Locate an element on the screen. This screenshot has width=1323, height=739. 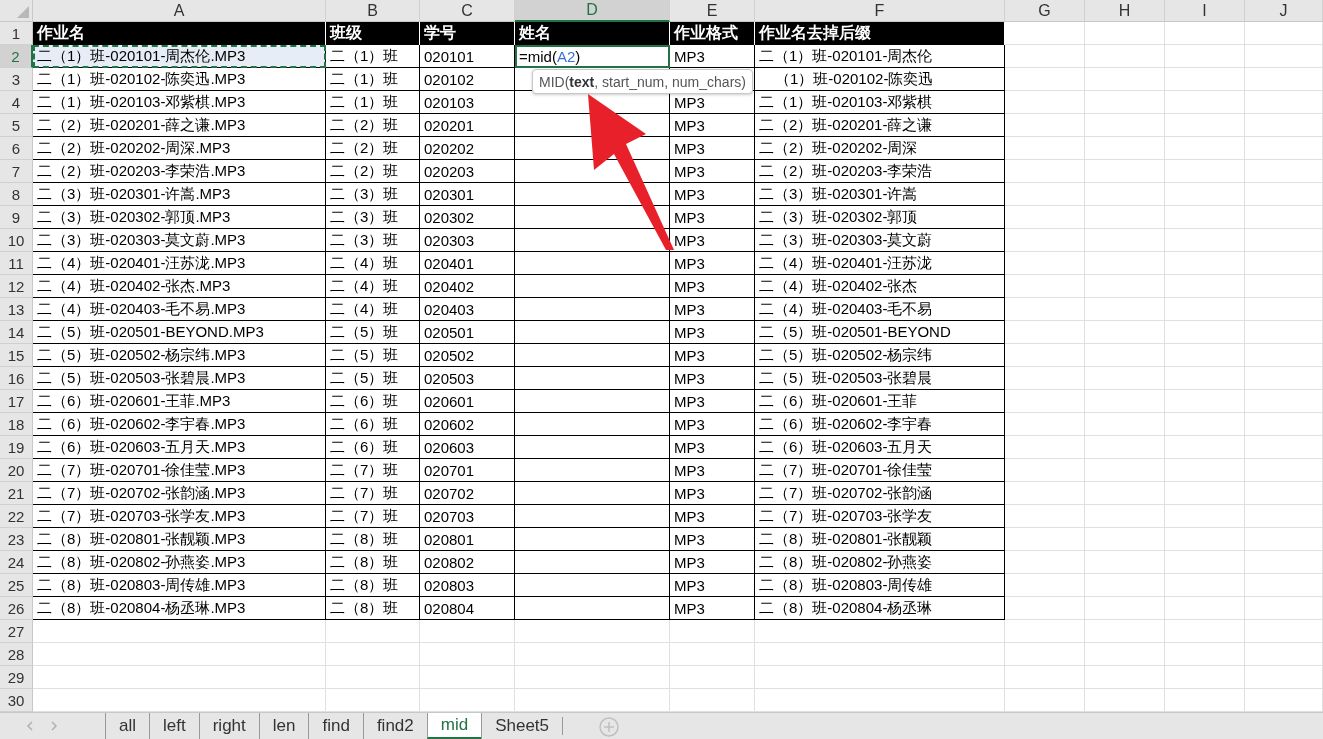
row-header: 12 is located at coordinates (16, 286).